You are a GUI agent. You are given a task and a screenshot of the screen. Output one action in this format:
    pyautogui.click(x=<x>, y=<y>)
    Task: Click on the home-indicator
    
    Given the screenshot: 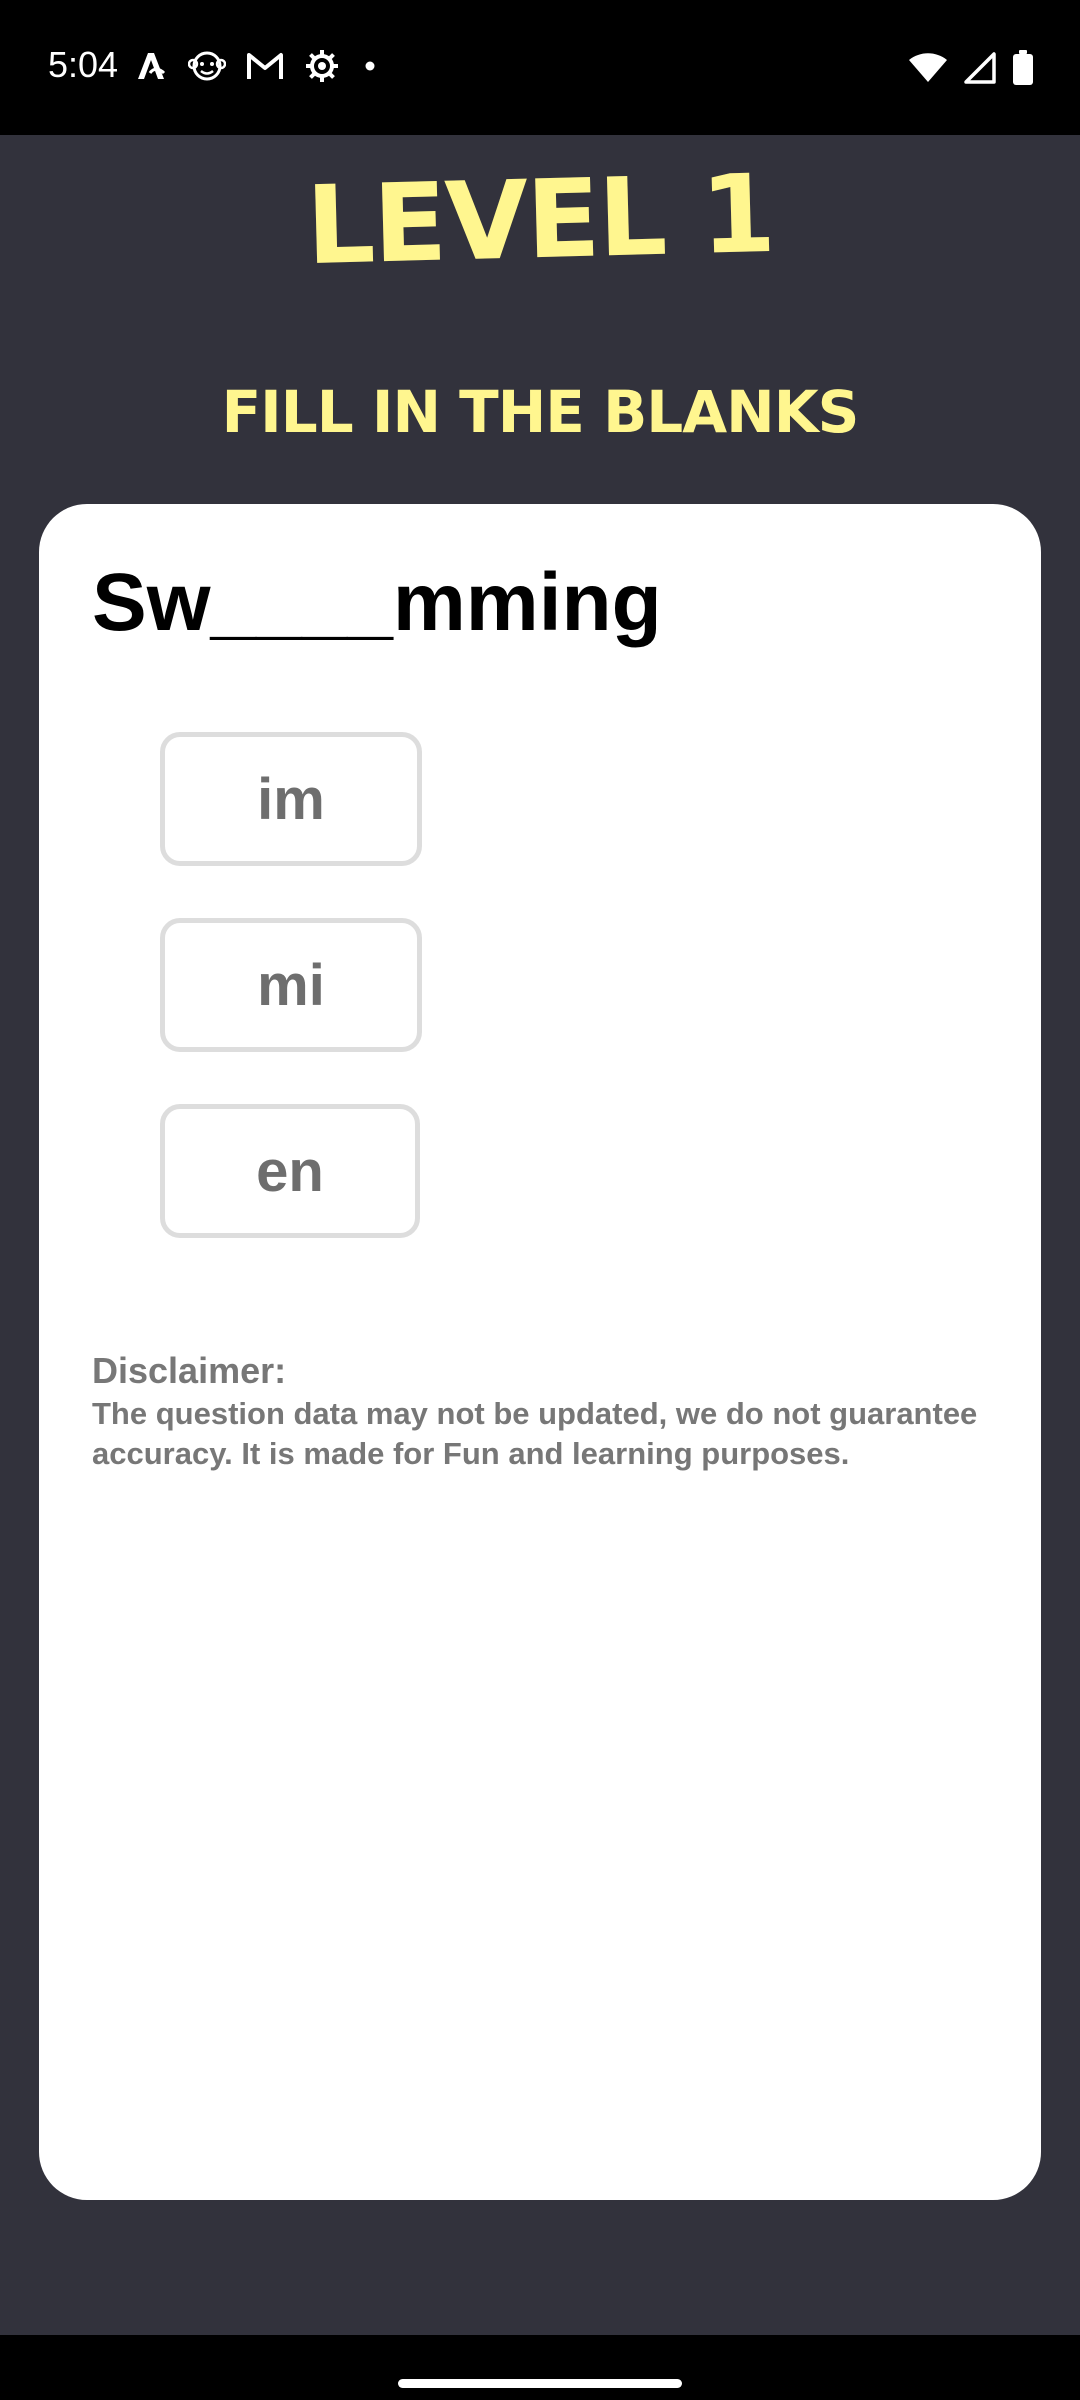 What is the action you would take?
    pyautogui.click(x=540, y=2383)
    